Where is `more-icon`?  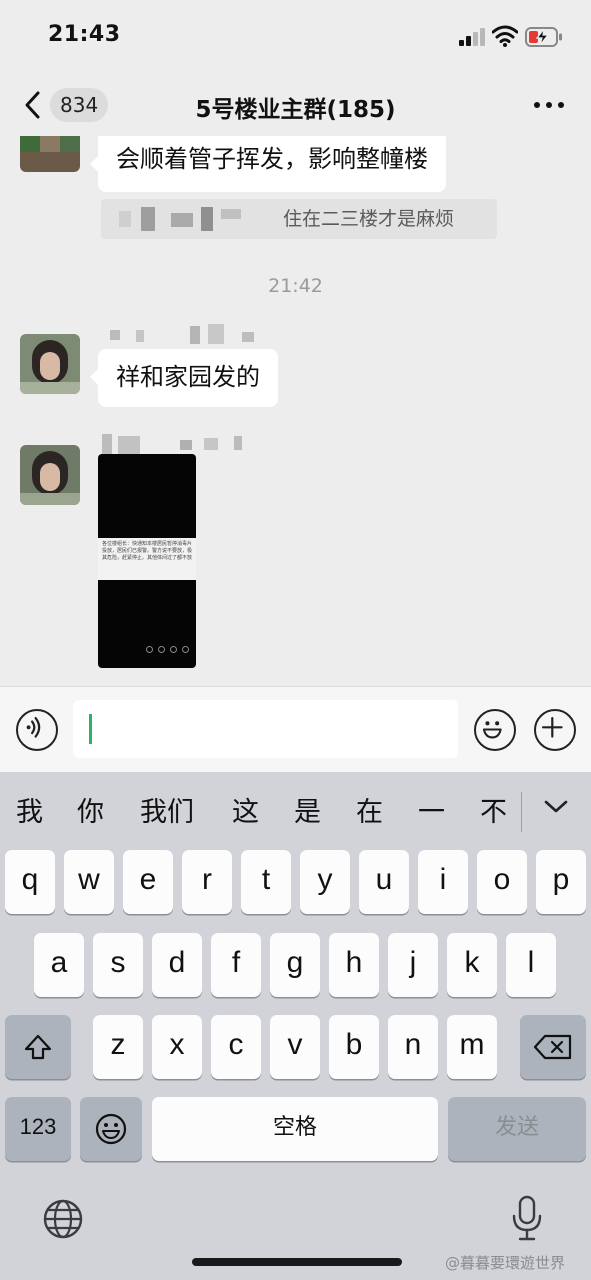
more-icon is located at coordinates (549, 106).